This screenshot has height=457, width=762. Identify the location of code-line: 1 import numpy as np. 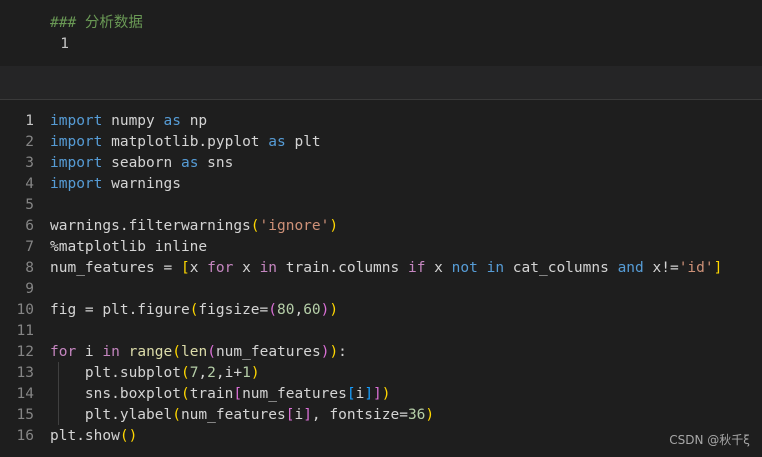
(103, 121).